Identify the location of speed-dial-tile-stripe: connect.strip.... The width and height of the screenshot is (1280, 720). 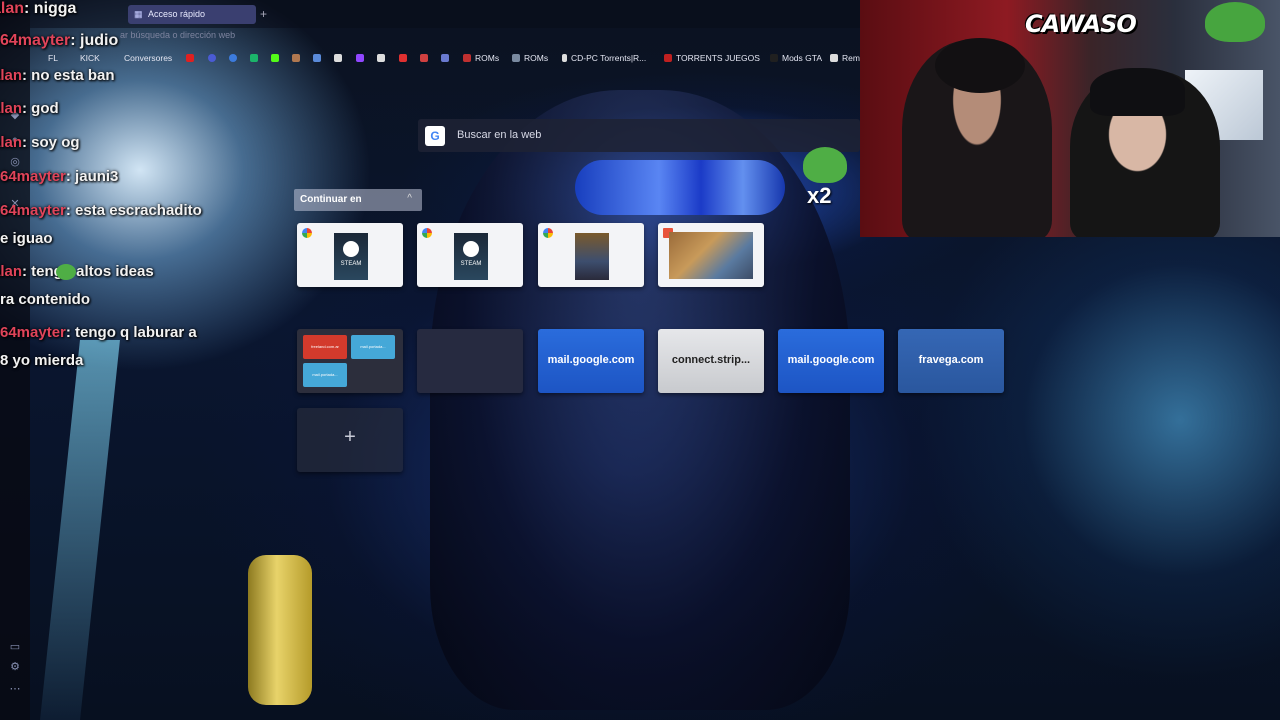
(711, 361).